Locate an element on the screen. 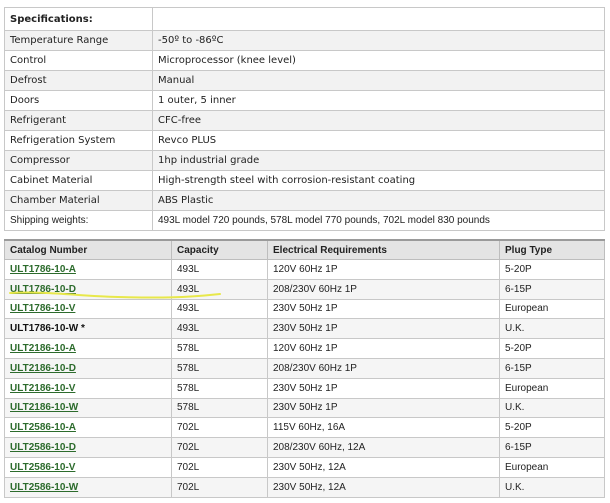  catalog-number-link: ULT2186-10-A is located at coordinates (43, 348).